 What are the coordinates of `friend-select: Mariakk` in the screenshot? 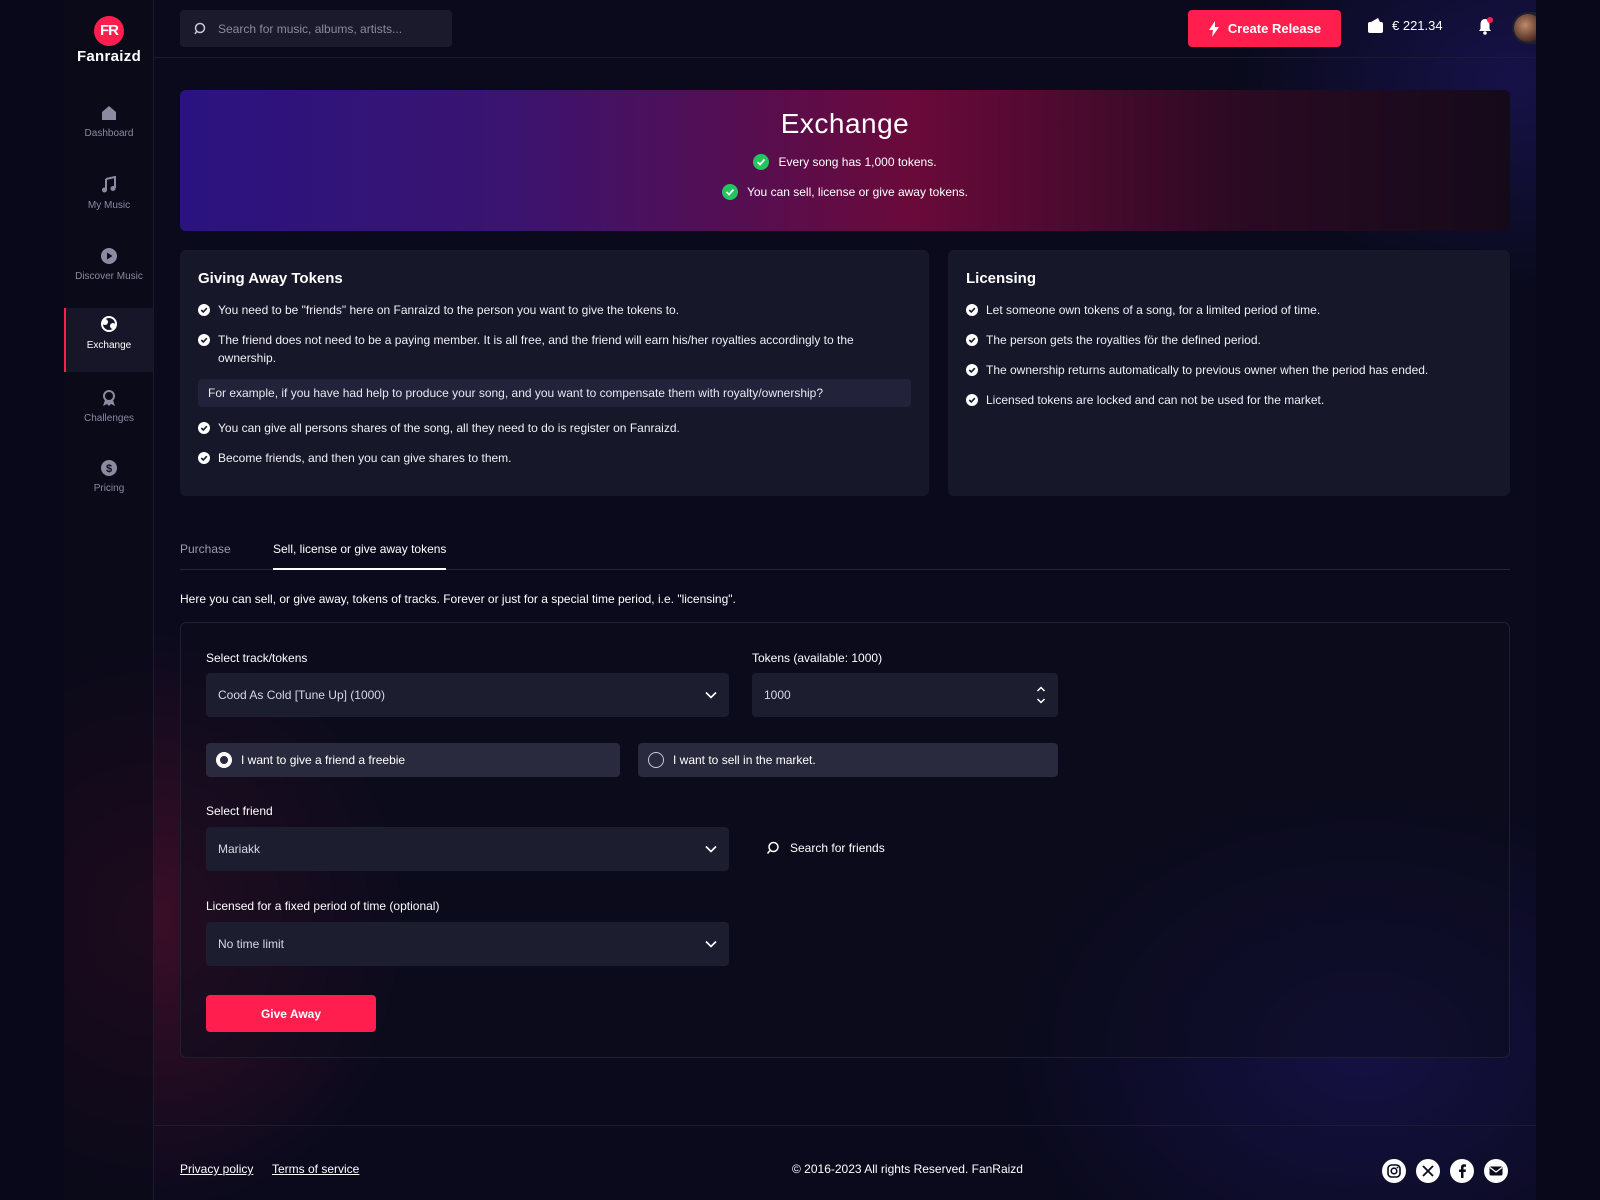 It's located at (467, 849).